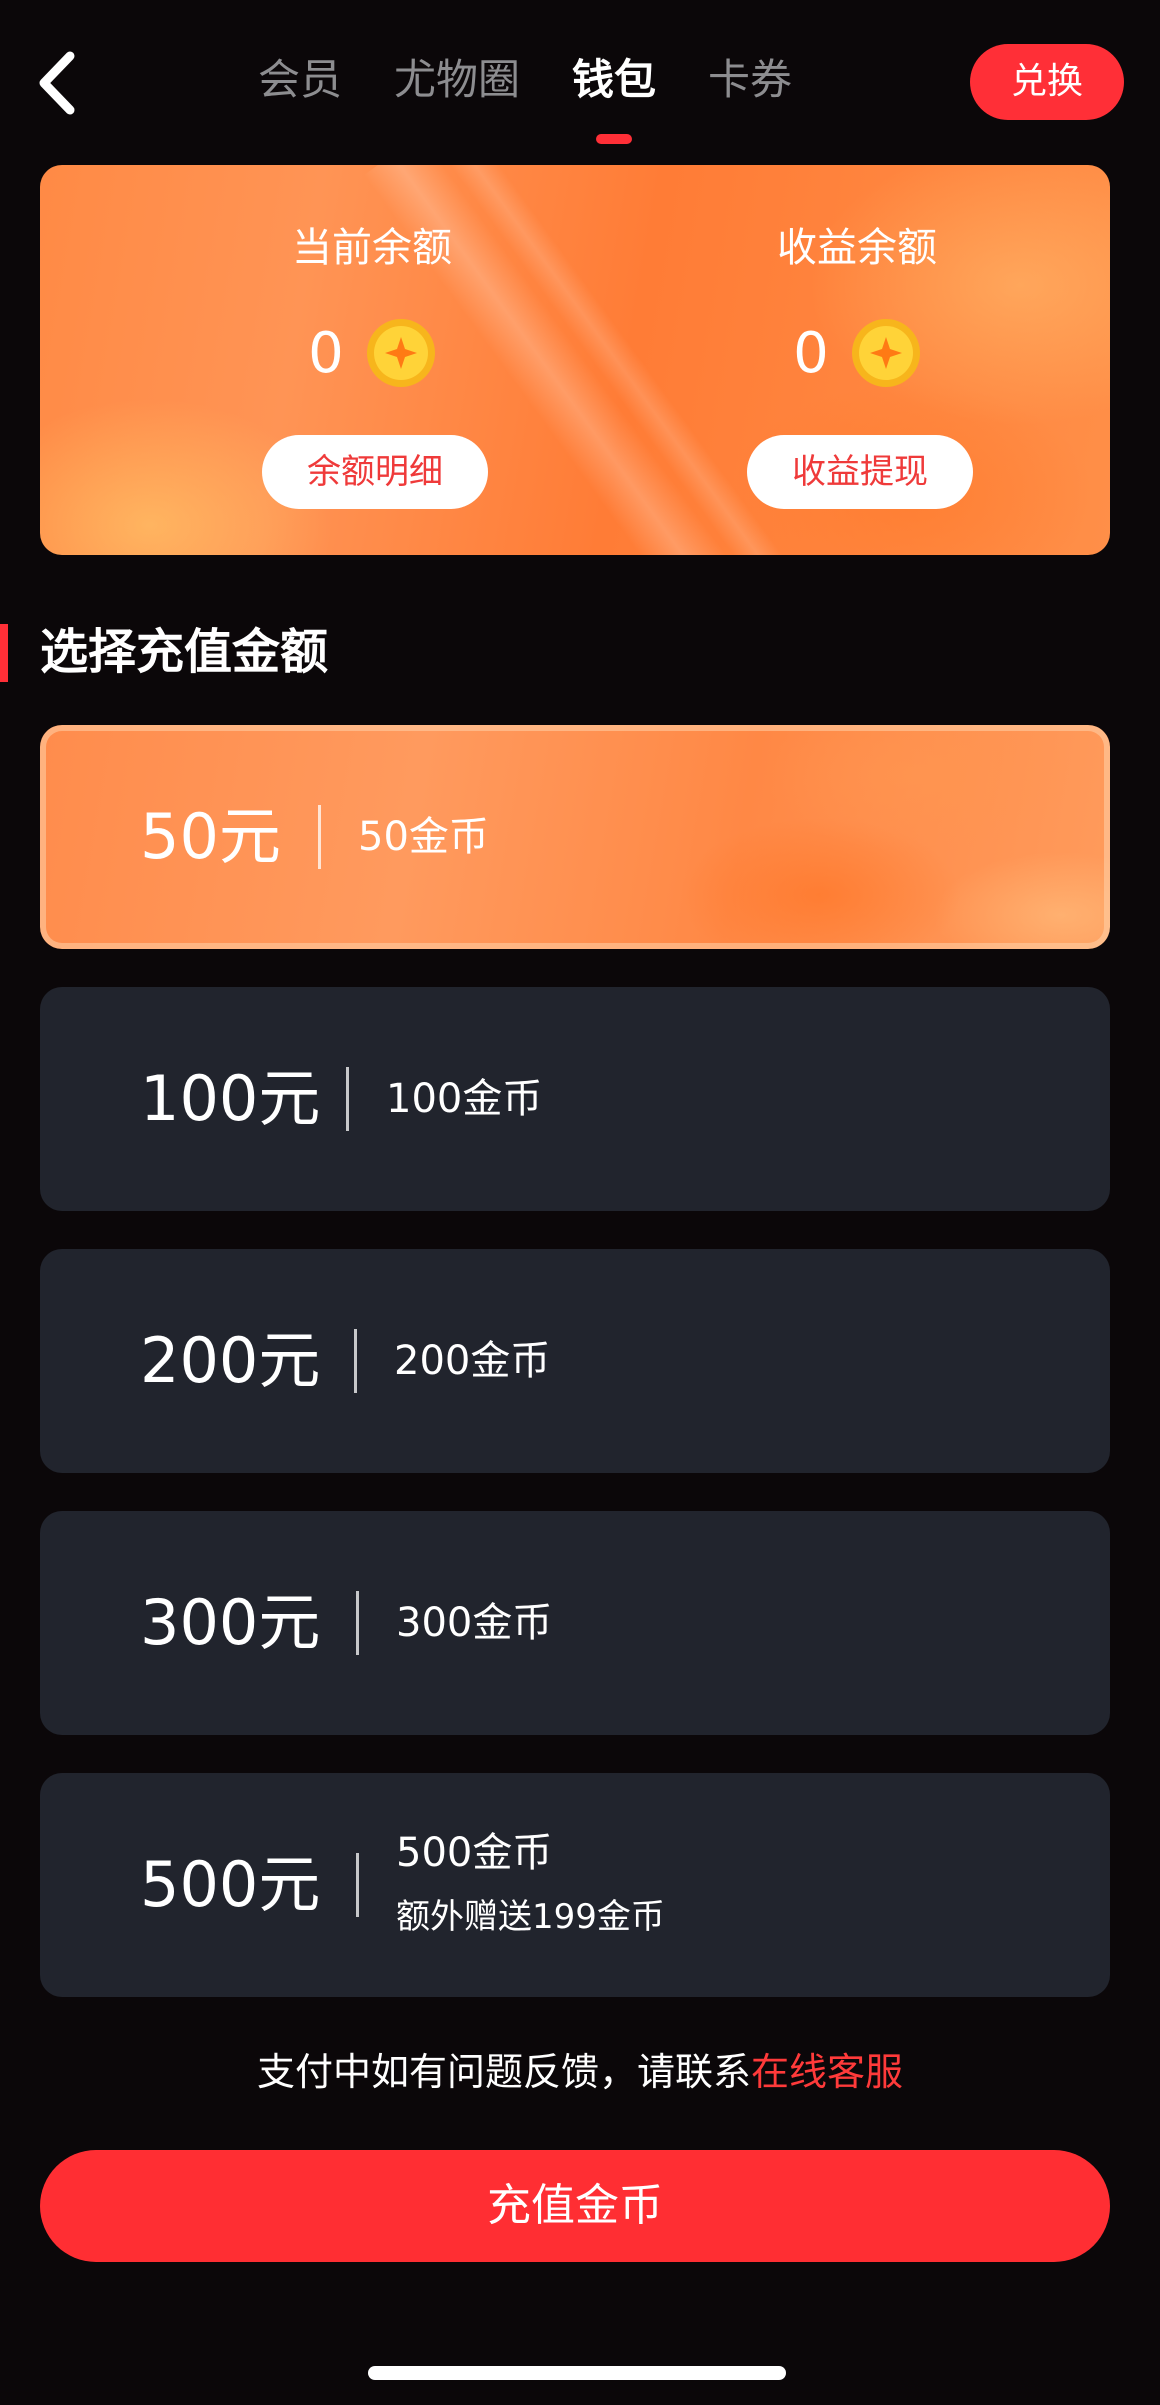 The width and height of the screenshot is (1160, 2405). I want to click on recharge-option-50: 50元 50金币, so click(575, 837).